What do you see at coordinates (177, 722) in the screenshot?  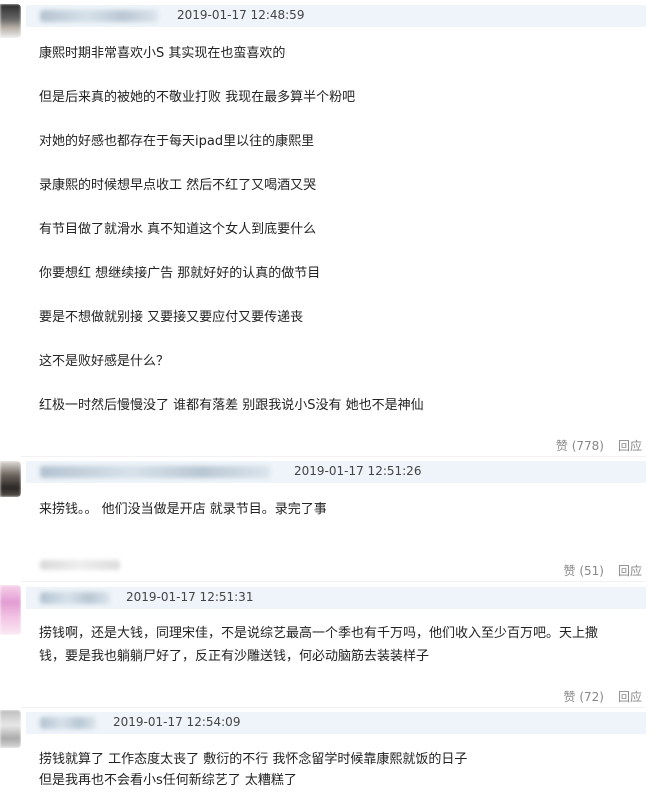 I see `comment-timestamp: 2019-01-17 12:54:09` at bounding box center [177, 722].